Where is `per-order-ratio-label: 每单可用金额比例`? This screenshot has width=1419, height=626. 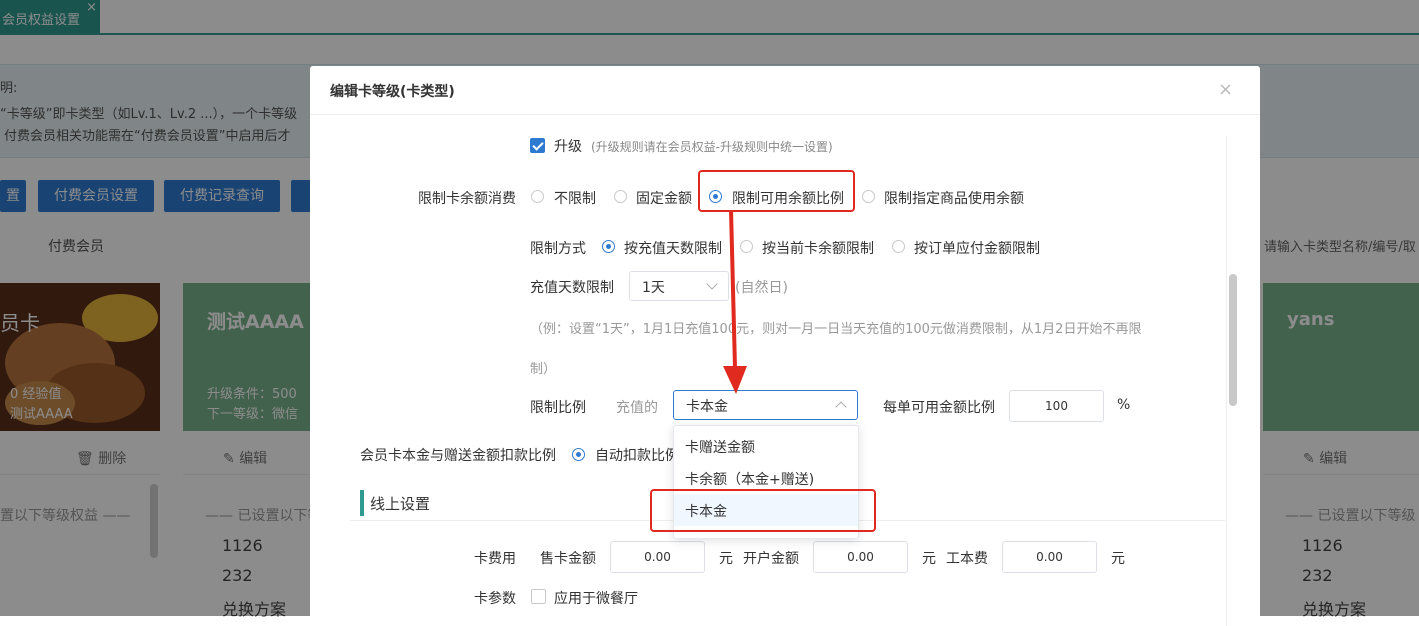 per-order-ratio-label: 每单可用金额比例 is located at coordinates (939, 408).